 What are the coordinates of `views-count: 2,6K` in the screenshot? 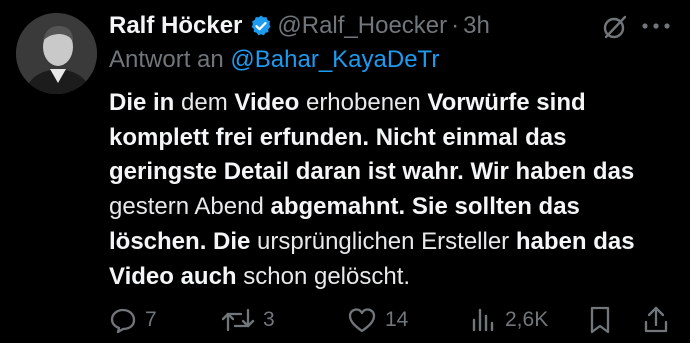 It's located at (527, 319).